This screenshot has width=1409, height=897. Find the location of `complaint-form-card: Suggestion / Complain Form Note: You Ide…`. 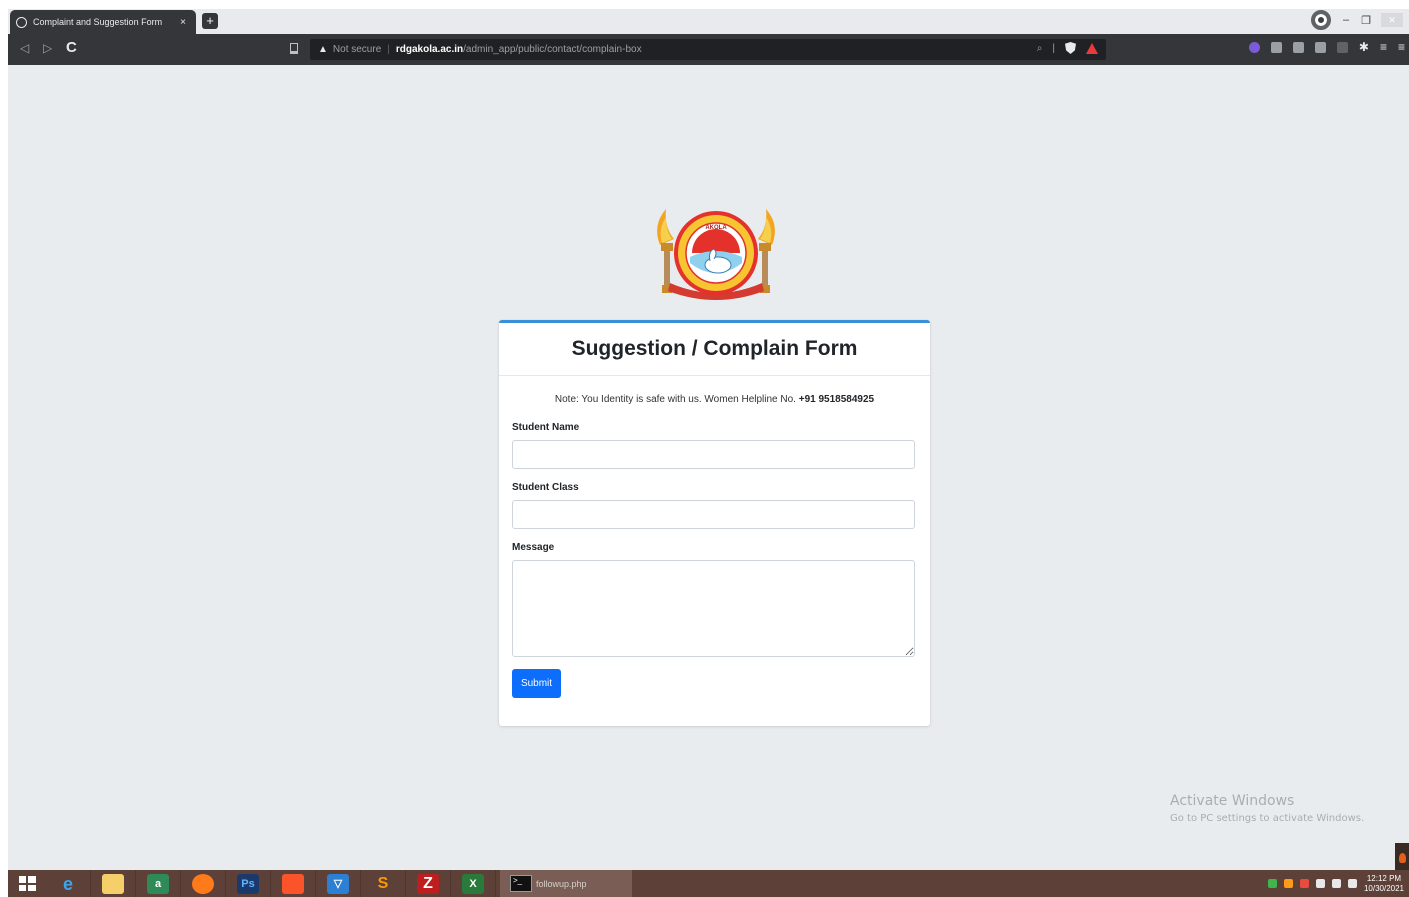

complaint-form-card: Suggestion / Complain Form Note: You Ide… is located at coordinates (714, 523).